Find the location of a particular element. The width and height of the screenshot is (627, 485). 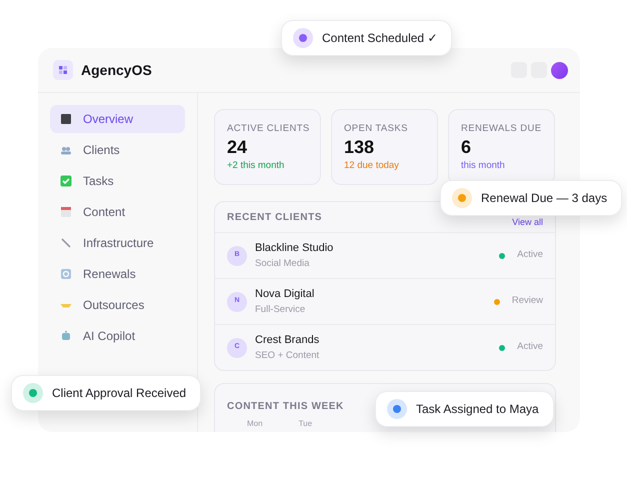

notification-text: Renewal Due — 3 days is located at coordinates (544, 198).